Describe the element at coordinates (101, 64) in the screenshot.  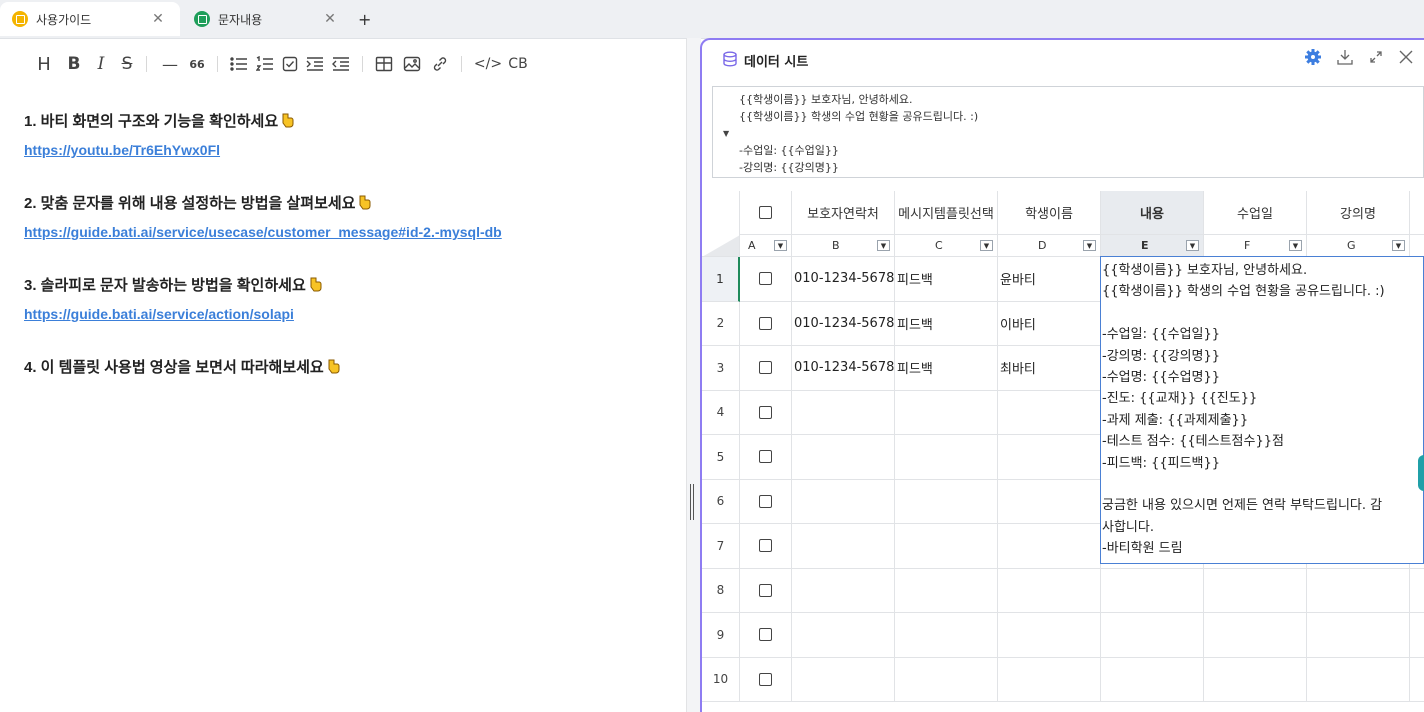
I see `italic-button: I` at that location.